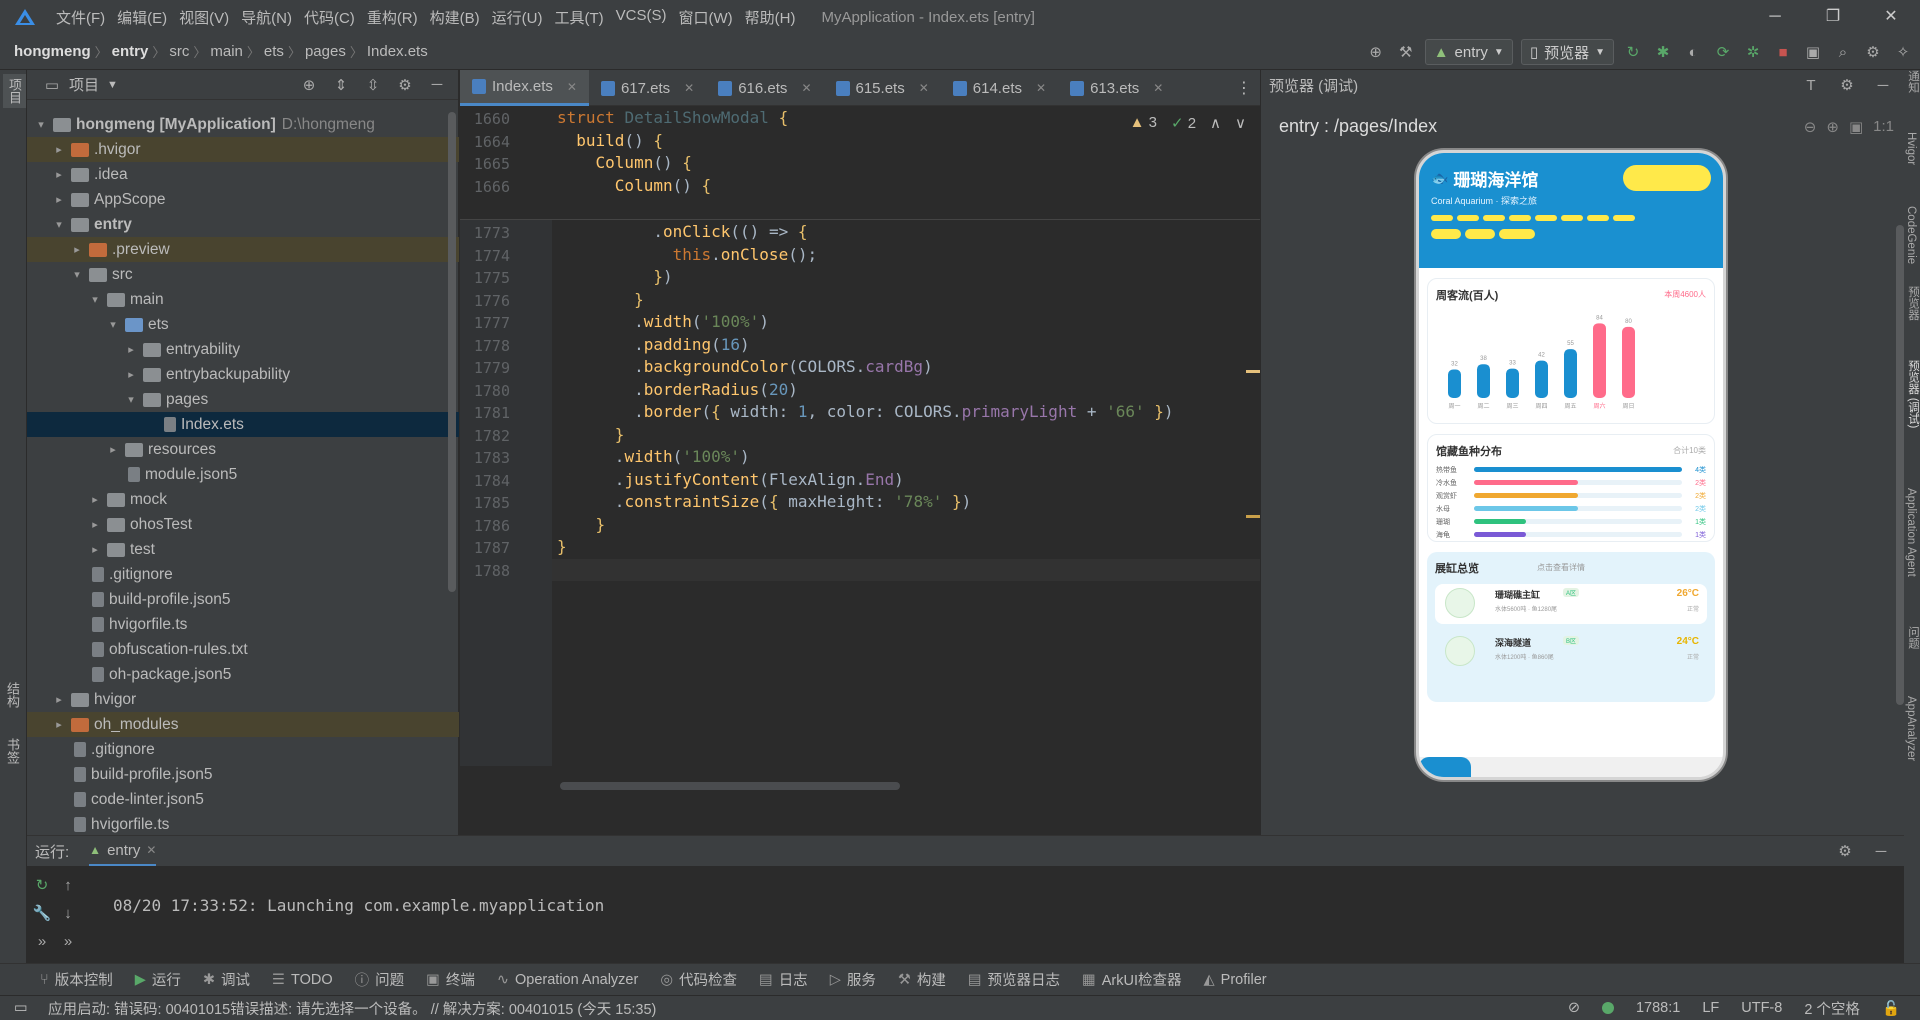 Image resolution: width=1920 pixels, height=1020 pixels. I want to click on tree-node: ▸ .preview, so click(243, 249).